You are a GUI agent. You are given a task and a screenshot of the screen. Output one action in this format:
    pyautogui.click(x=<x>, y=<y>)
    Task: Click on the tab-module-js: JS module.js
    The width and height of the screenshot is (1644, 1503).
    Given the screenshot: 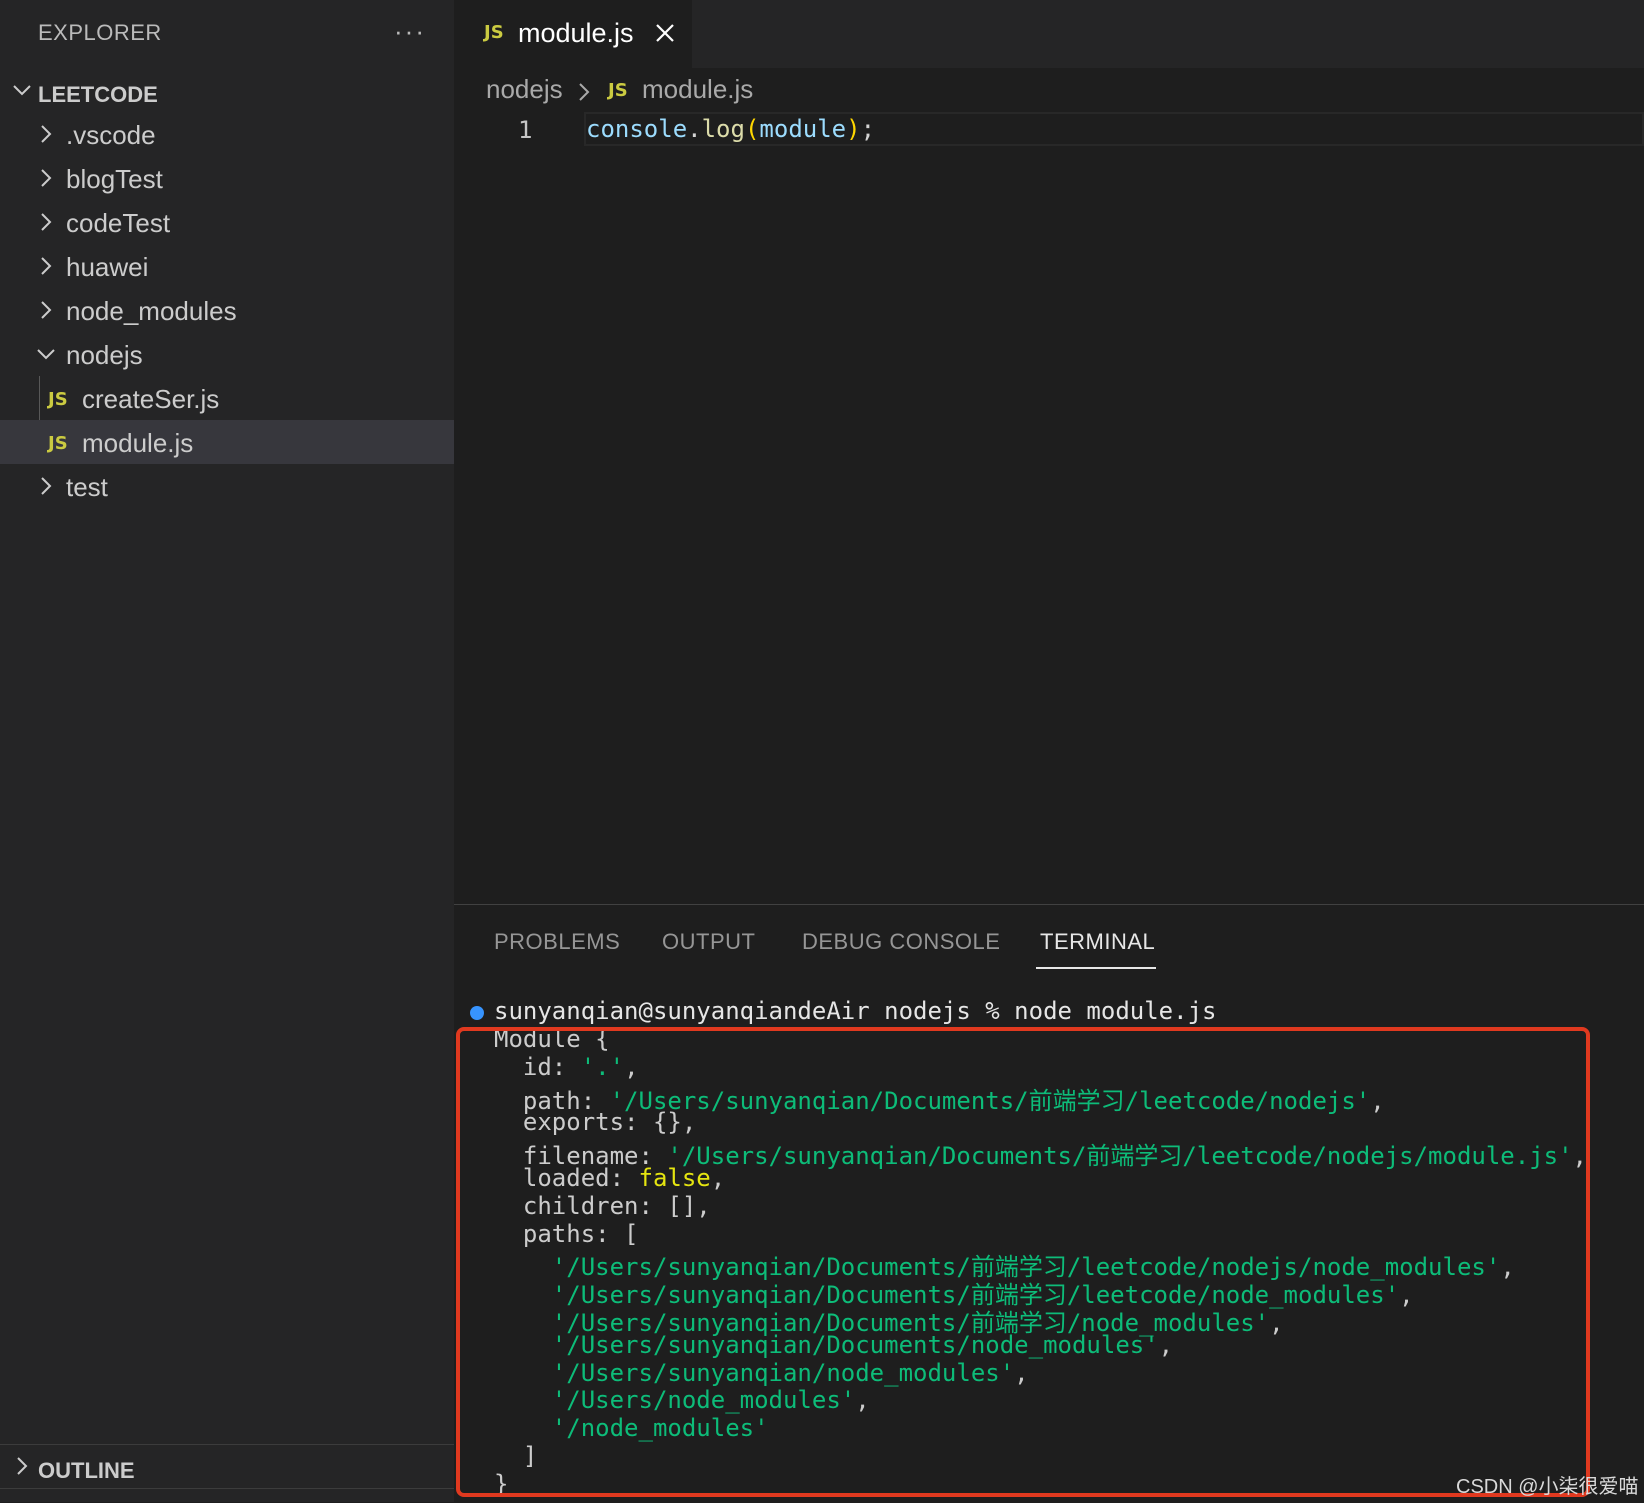 What is the action you would take?
    pyautogui.click(x=573, y=34)
    